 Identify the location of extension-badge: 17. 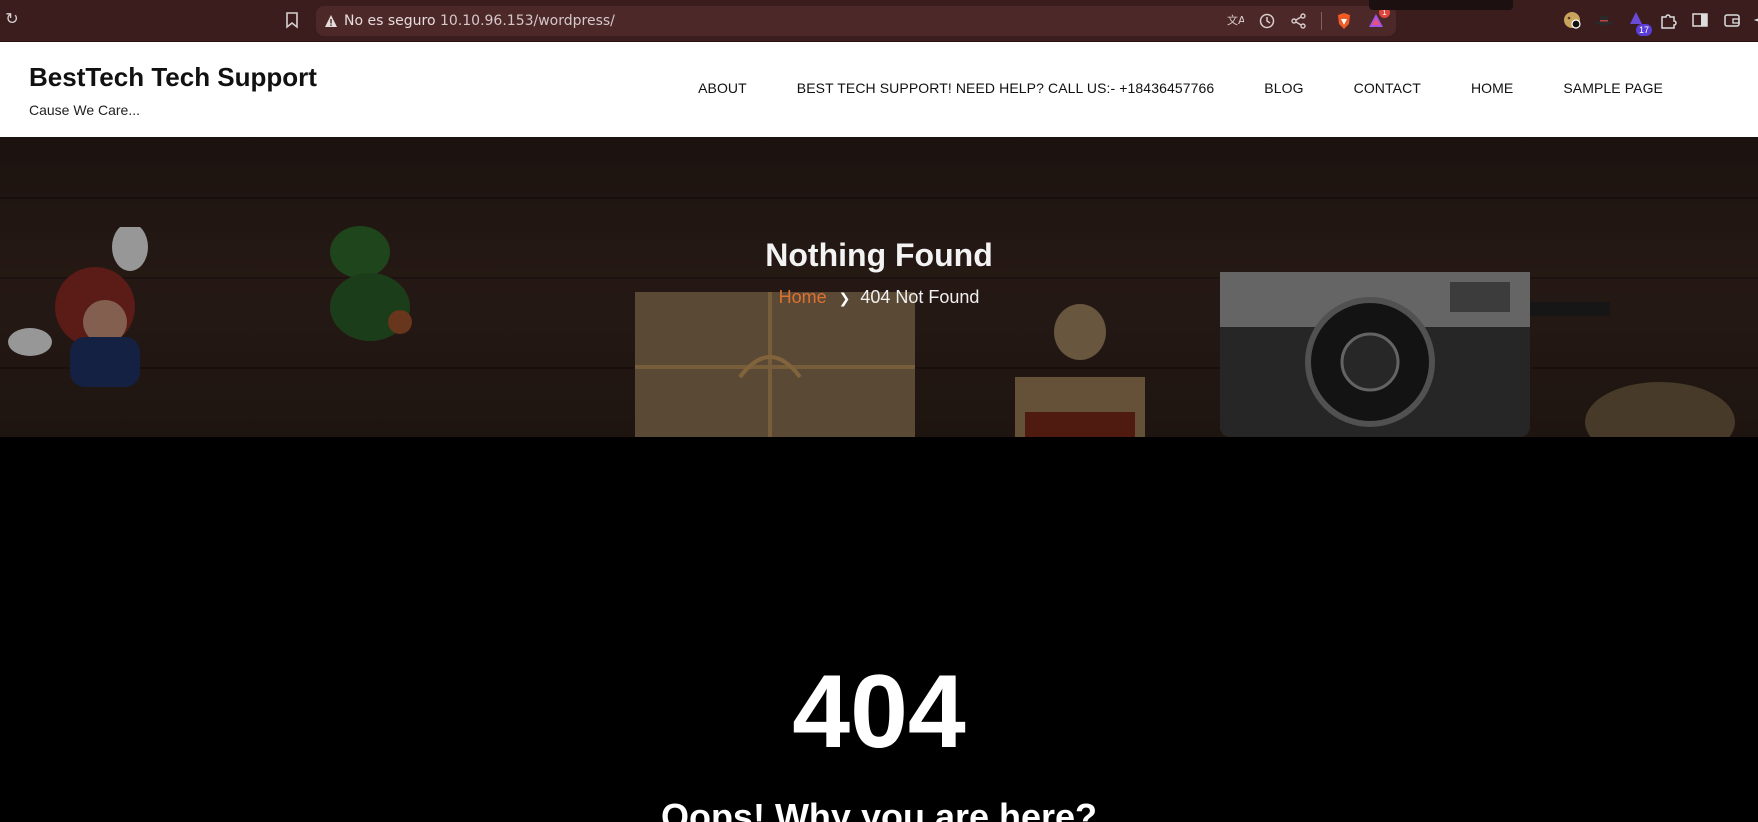
(1643, 30).